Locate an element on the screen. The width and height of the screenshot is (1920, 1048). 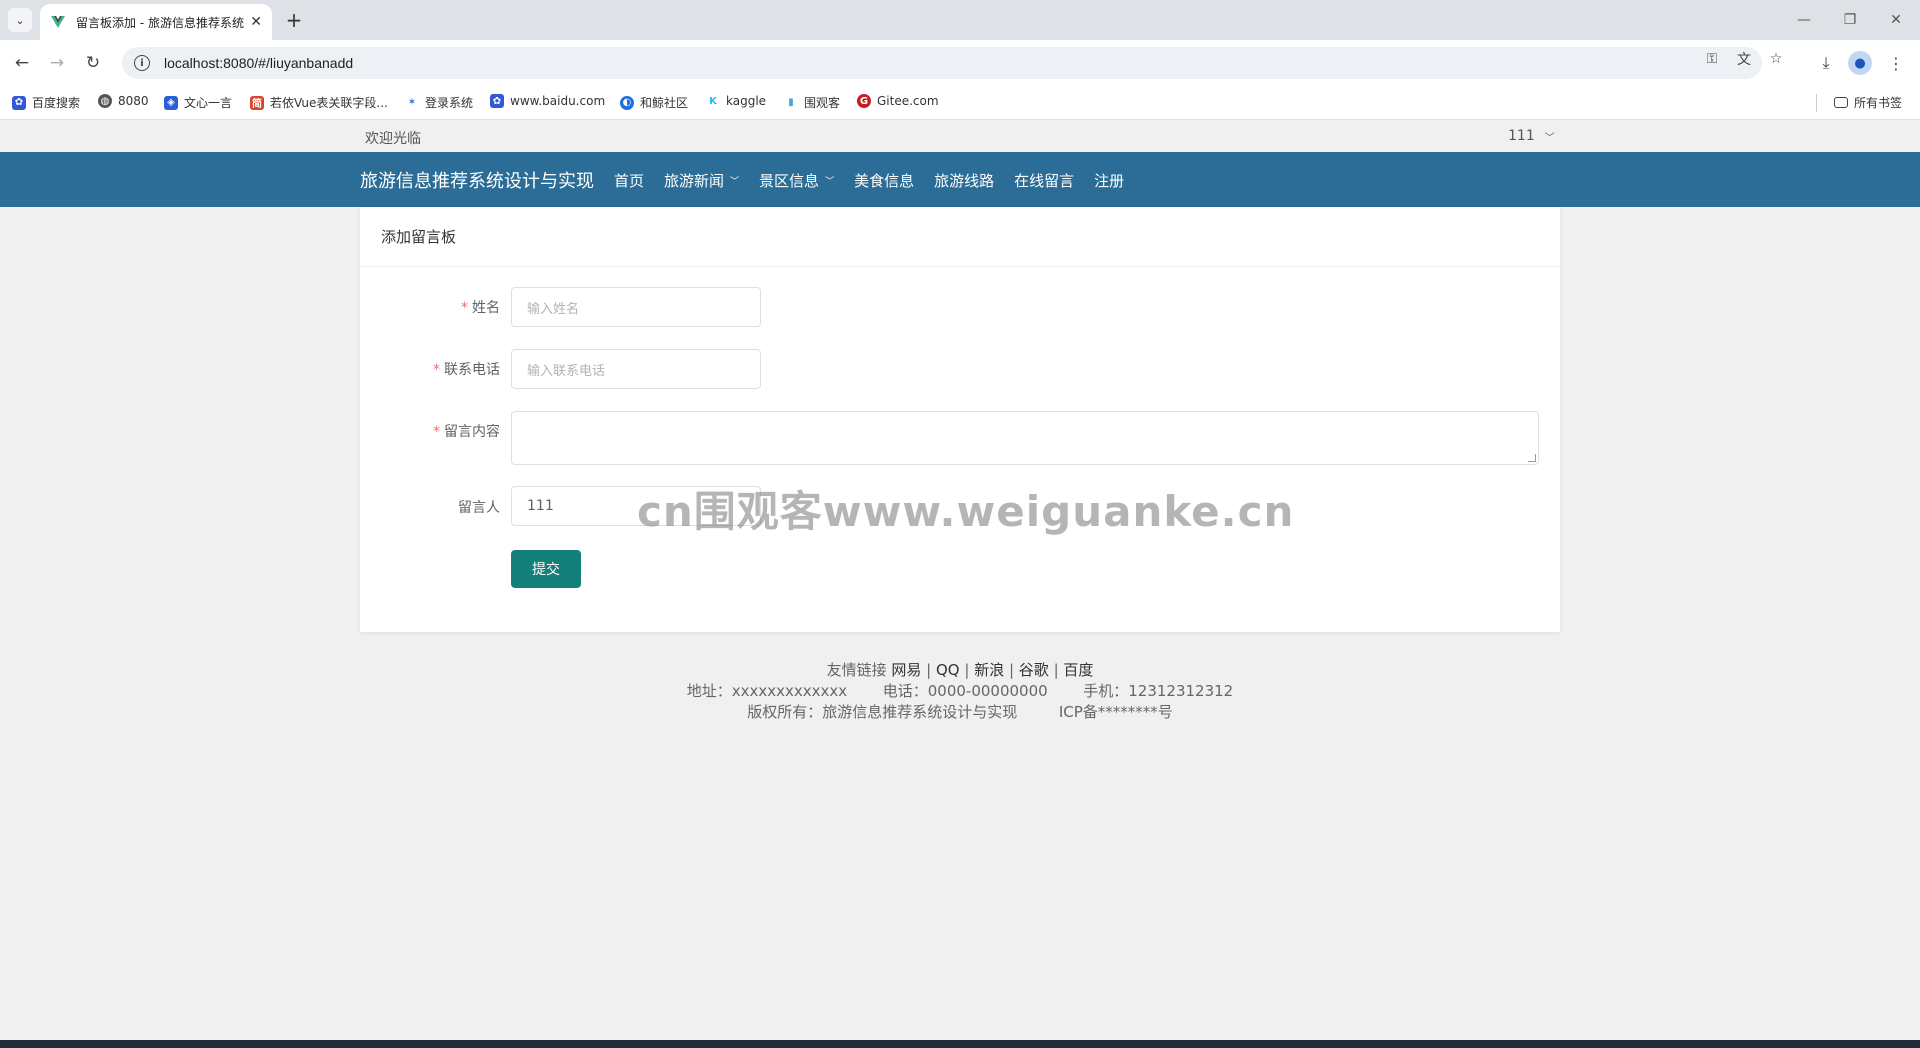
url-text: localhost:8080/#/liuyanbanadd is located at coordinates (258, 63).